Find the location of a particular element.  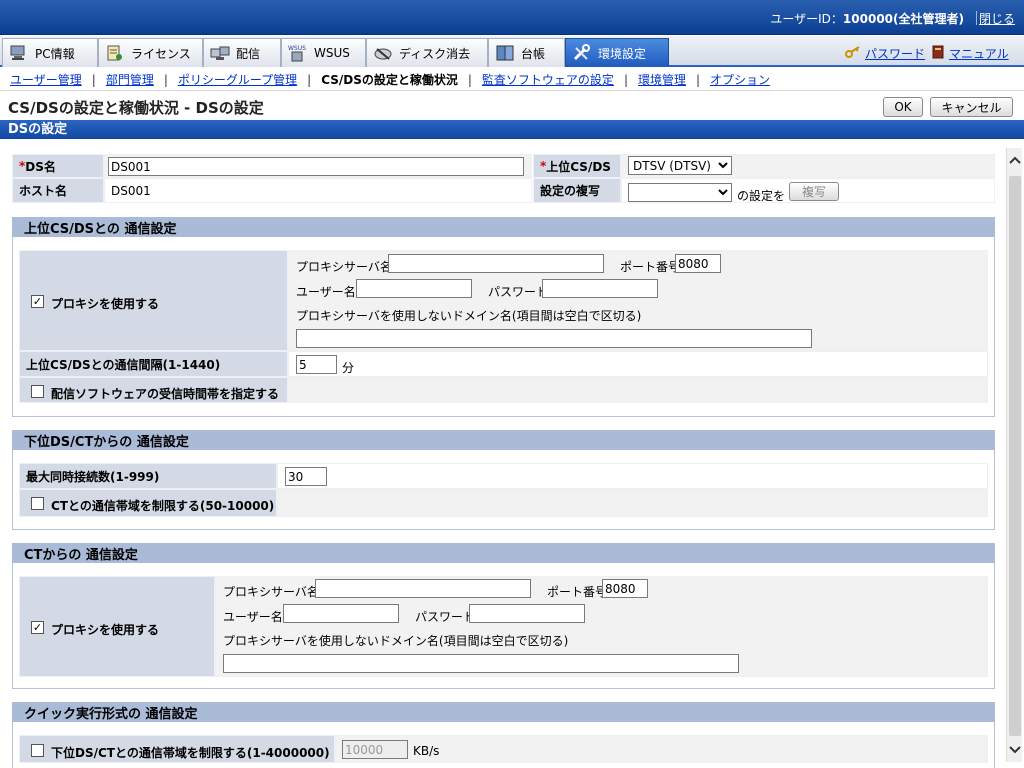

subnav-department-management: 部門管理 is located at coordinates (130, 79).